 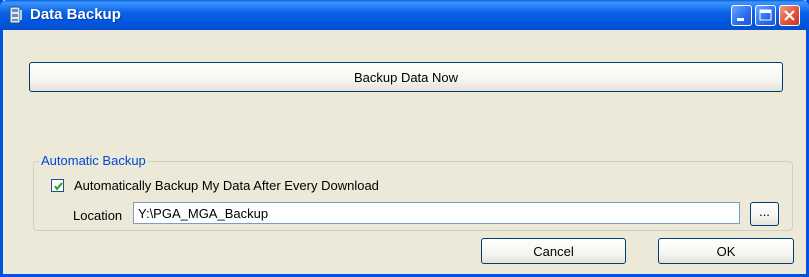 I want to click on automatic-backup-group-label: Automatic Backup, so click(x=93, y=160).